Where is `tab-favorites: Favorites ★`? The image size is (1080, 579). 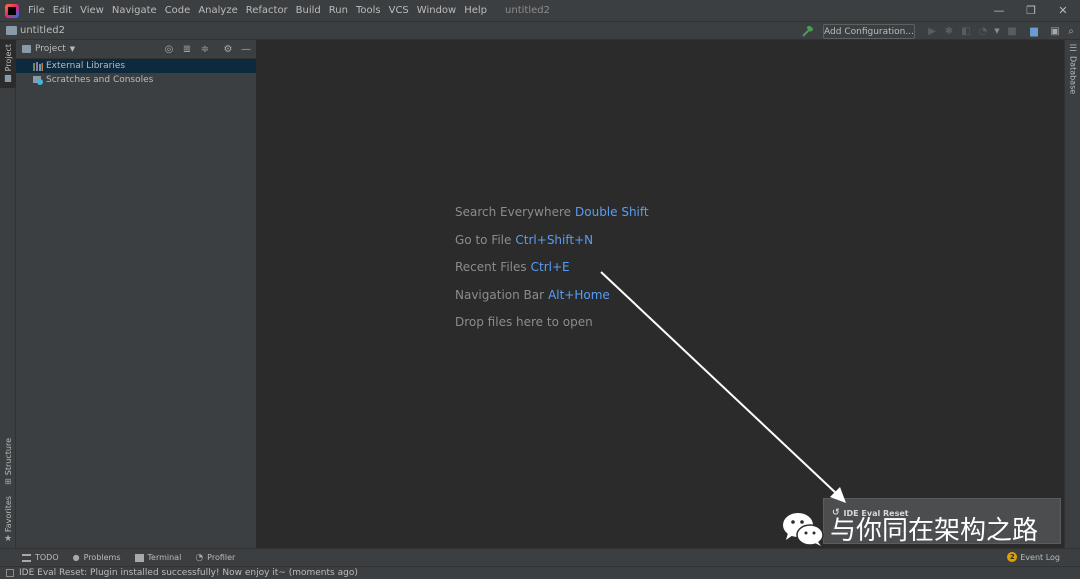
tab-favorites: Favorites ★ is located at coordinates (8, 520).